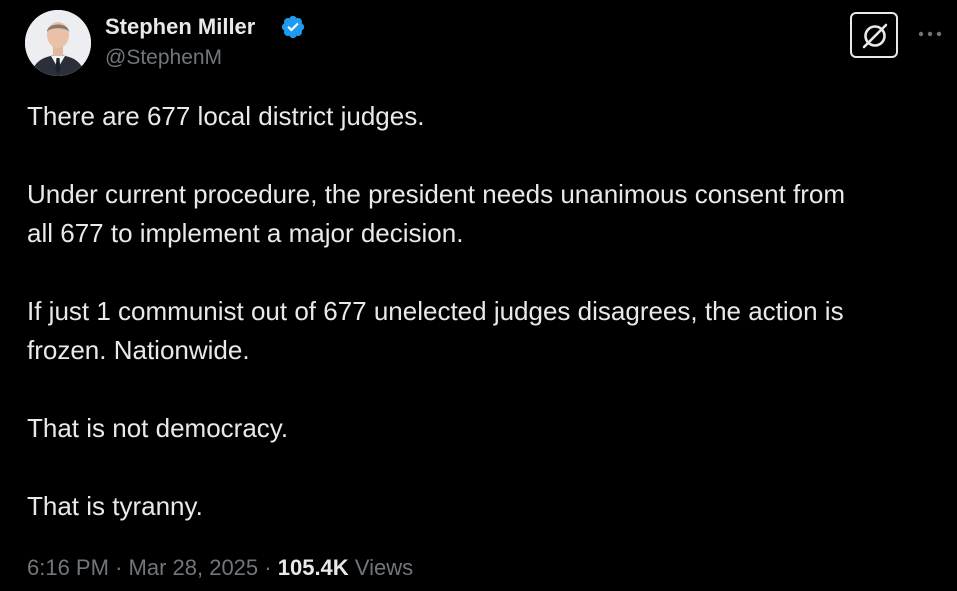  I want to click on tweet-line: frozen. Nationwide., so click(138, 350).